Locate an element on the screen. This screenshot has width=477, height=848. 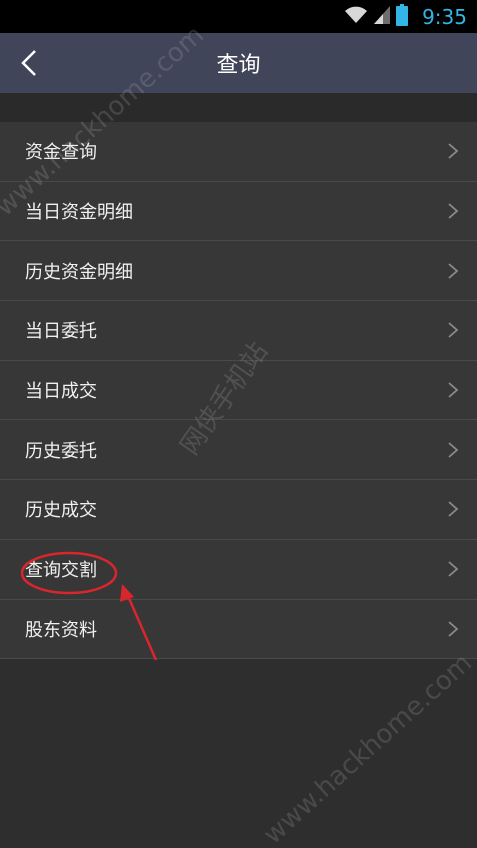
signal-icon is located at coordinates (382, 16).